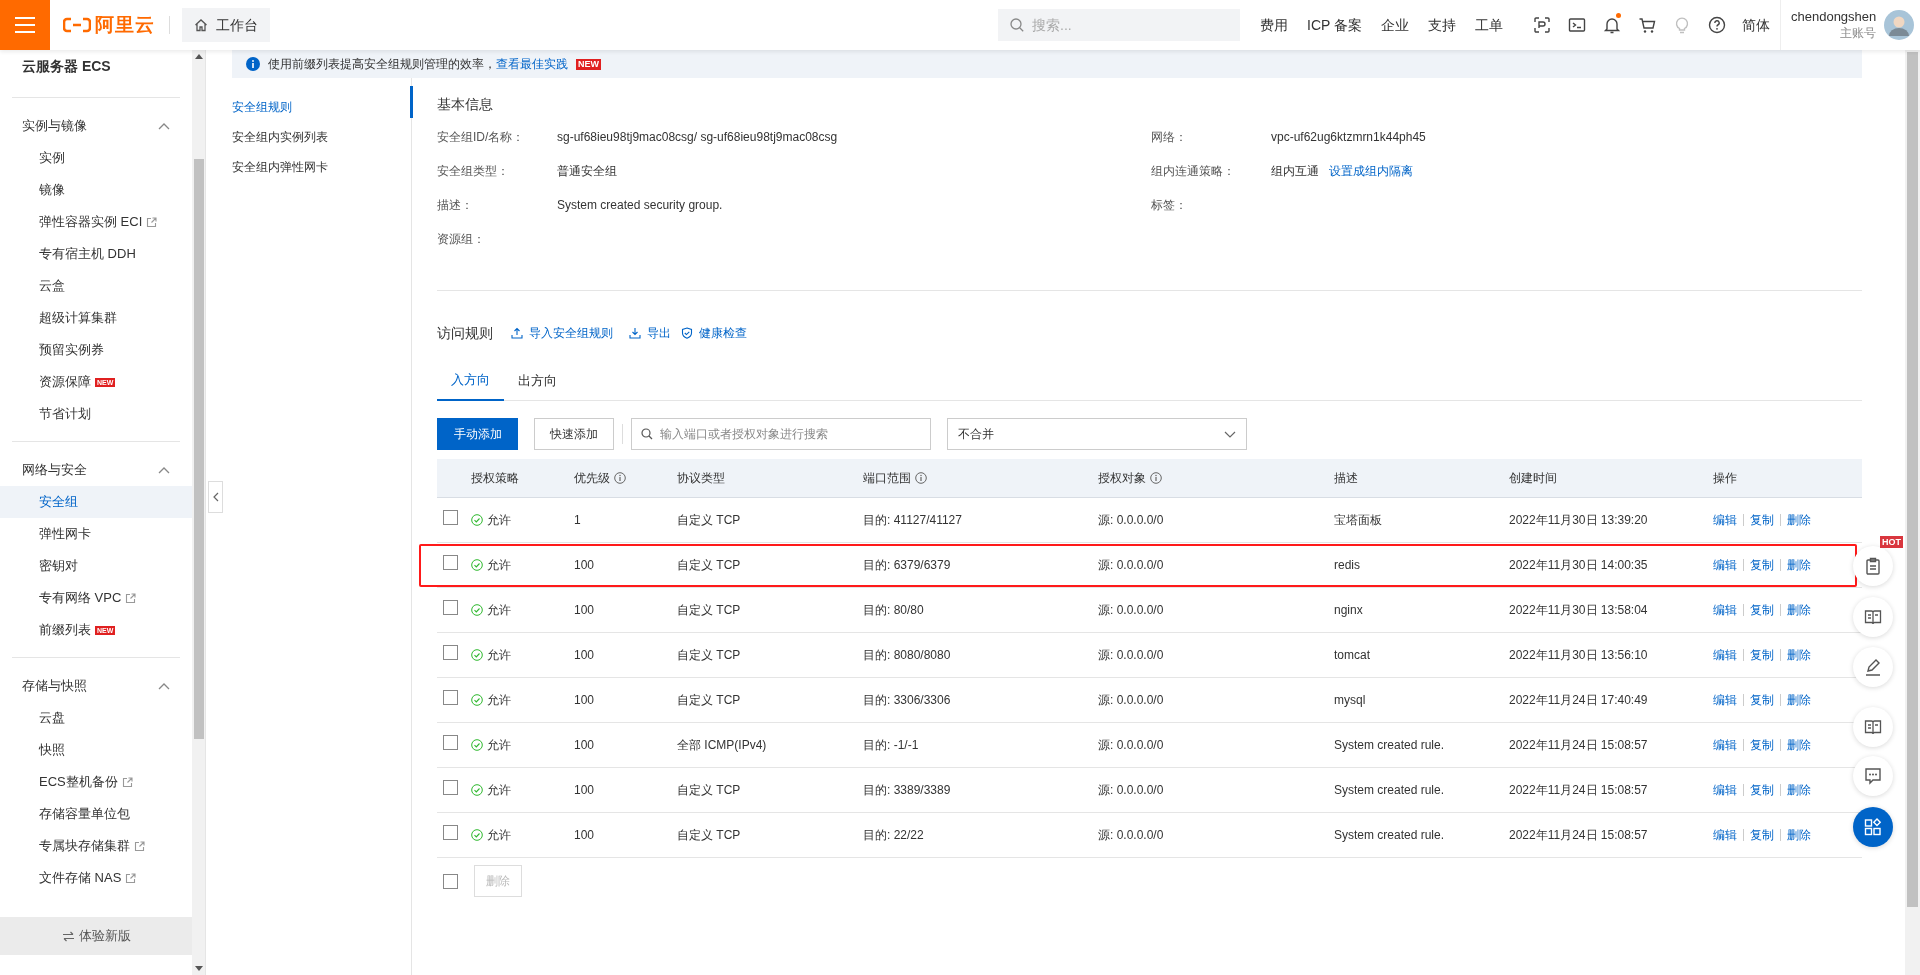 The height and width of the screenshot is (975, 1920). Describe the element at coordinates (317, 167) in the screenshot. I see `subnav-item: 安全组内弹性网卡` at that location.